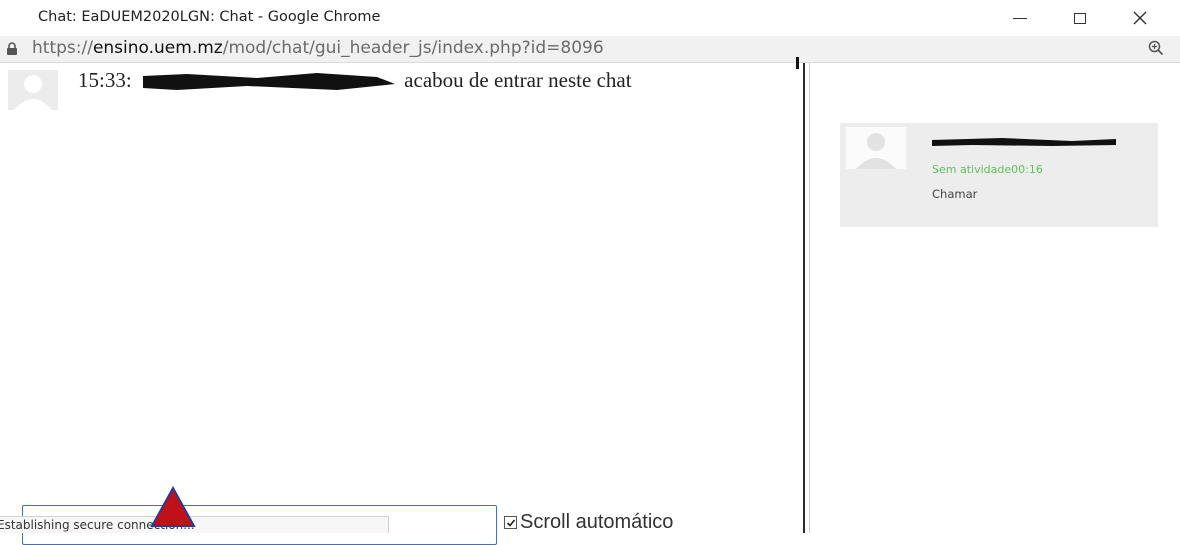  I want to click on autoscroll-toggle: Scroll automático, so click(588, 522).